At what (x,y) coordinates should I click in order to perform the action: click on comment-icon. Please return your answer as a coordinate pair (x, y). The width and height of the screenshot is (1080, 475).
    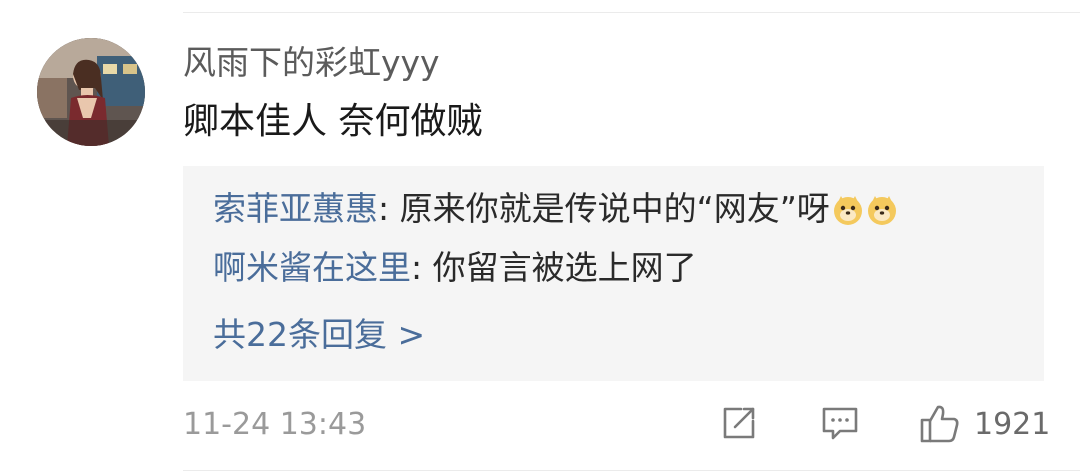
    Looking at the image, I should click on (840, 425).